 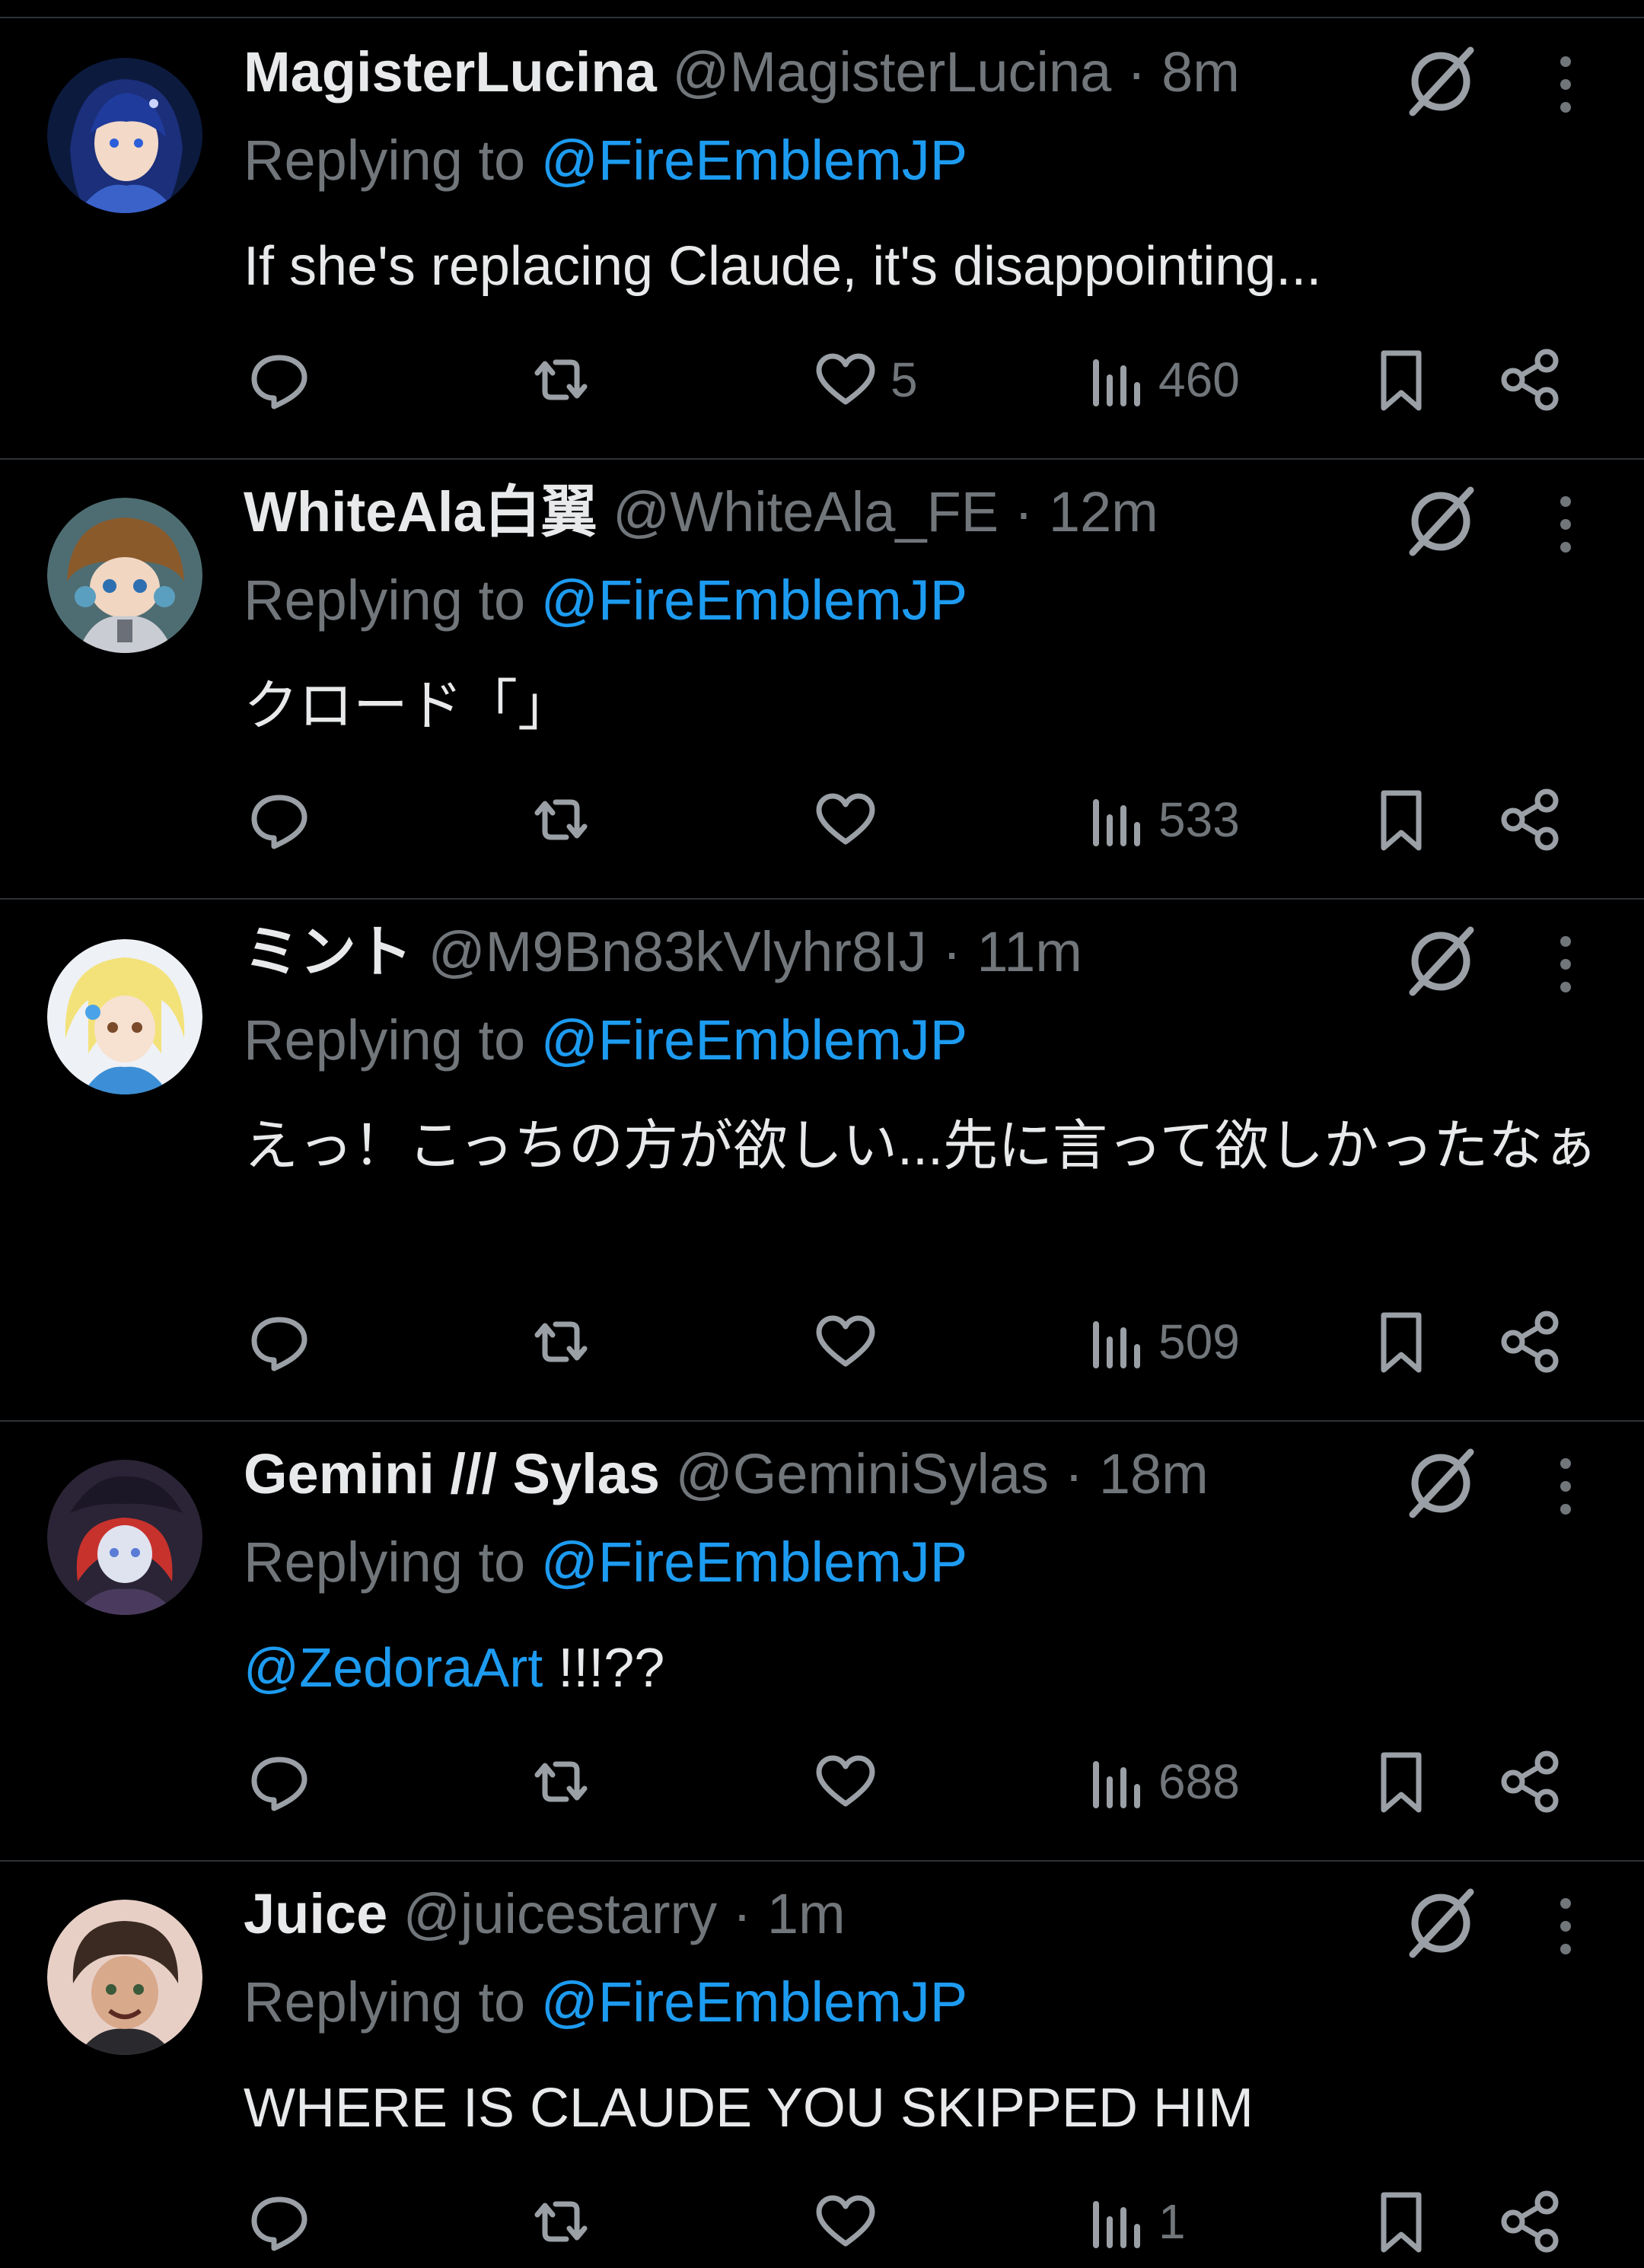 I want to click on views-button: 533, so click(x=1163, y=820).